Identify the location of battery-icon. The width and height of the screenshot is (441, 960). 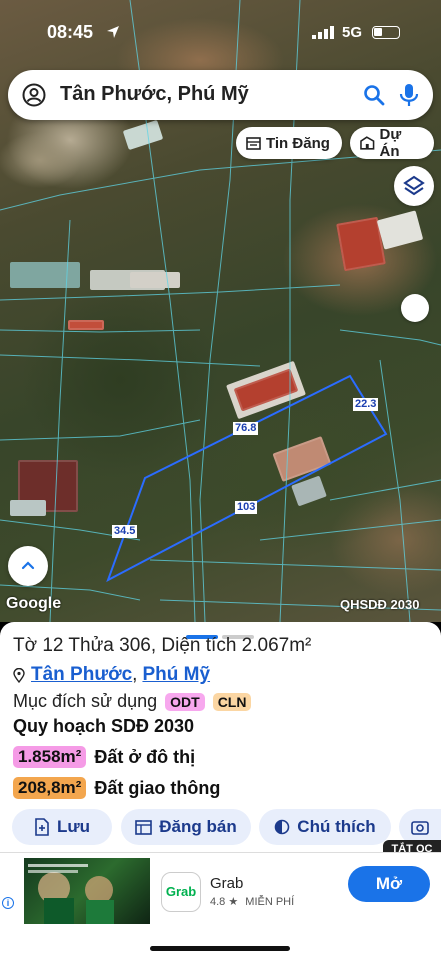
(386, 32).